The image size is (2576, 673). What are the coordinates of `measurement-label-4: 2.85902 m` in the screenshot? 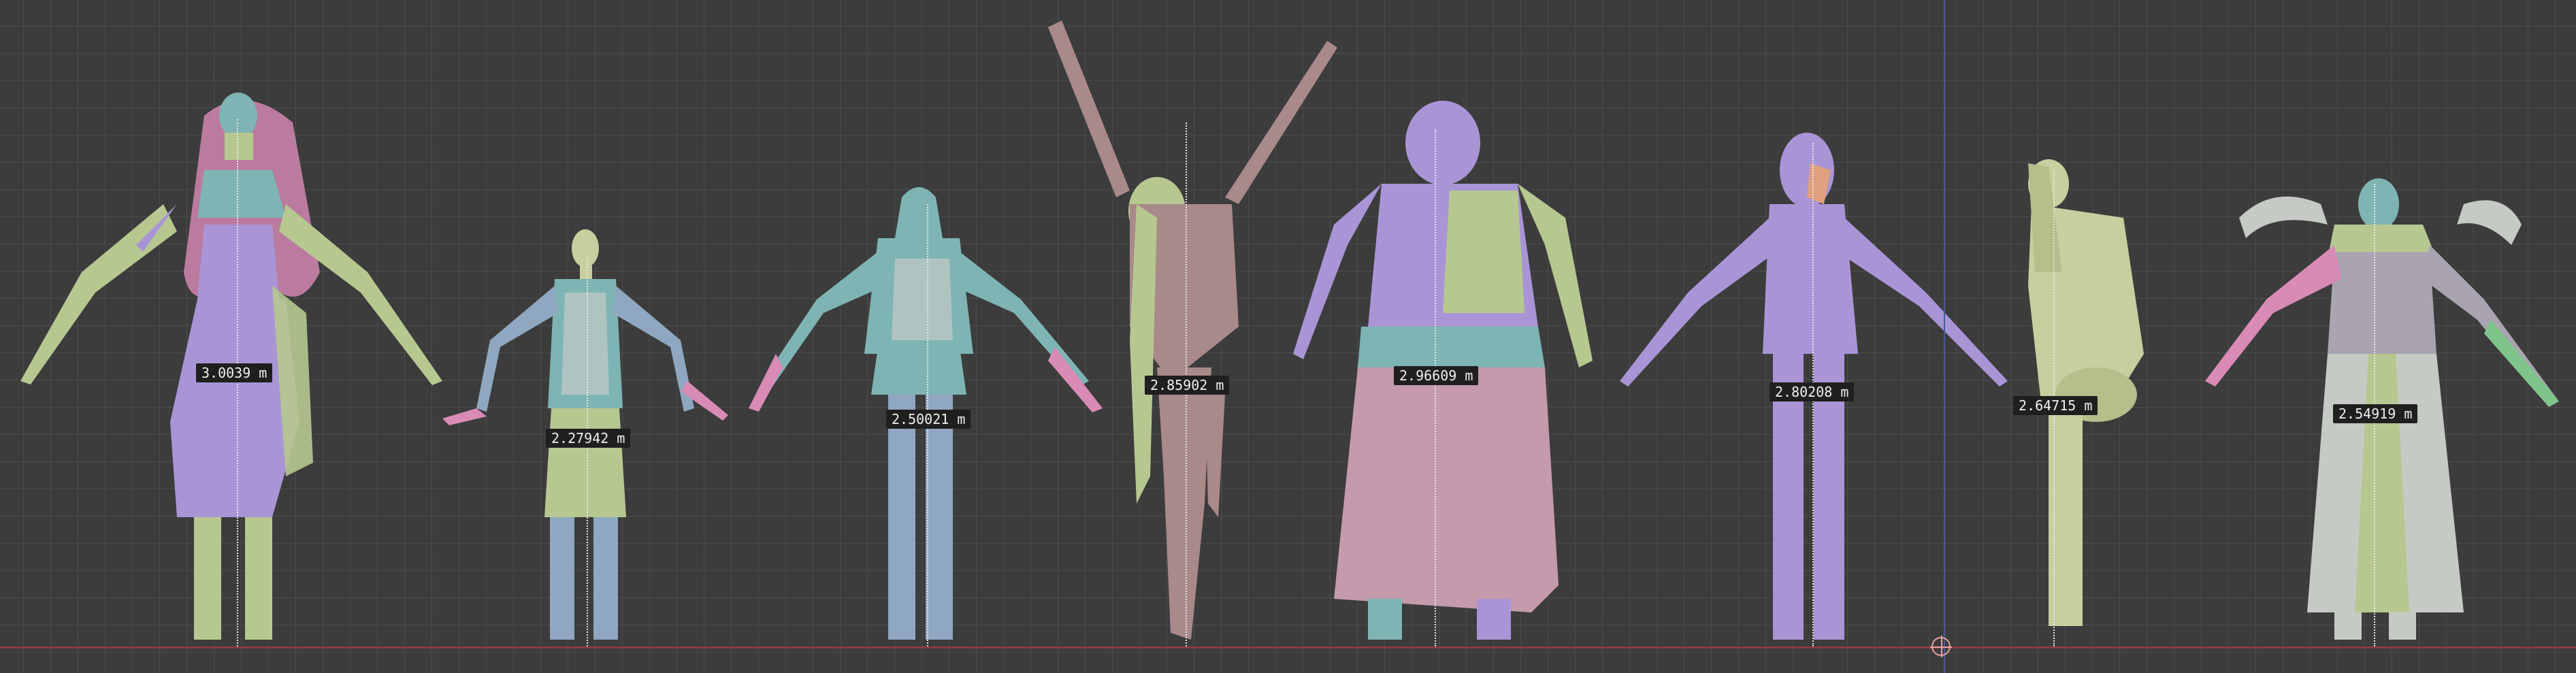 It's located at (1187, 385).